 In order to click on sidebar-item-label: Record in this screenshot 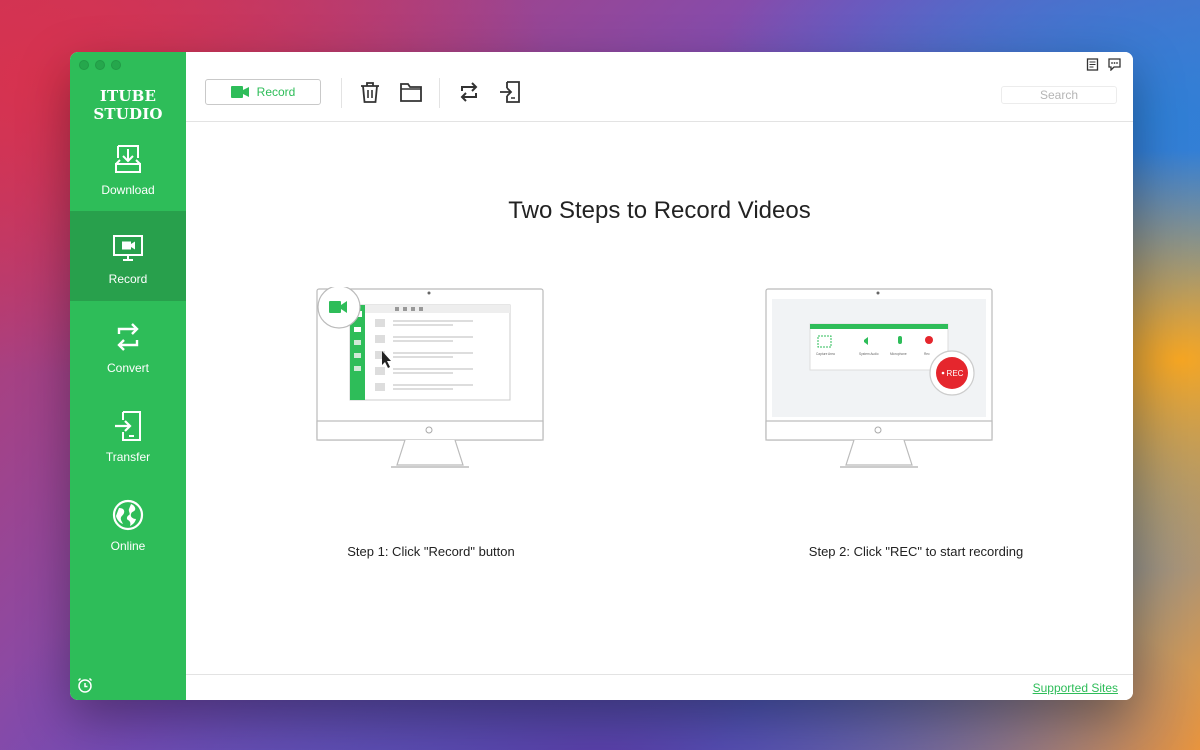, I will do `click(128, 279)`.